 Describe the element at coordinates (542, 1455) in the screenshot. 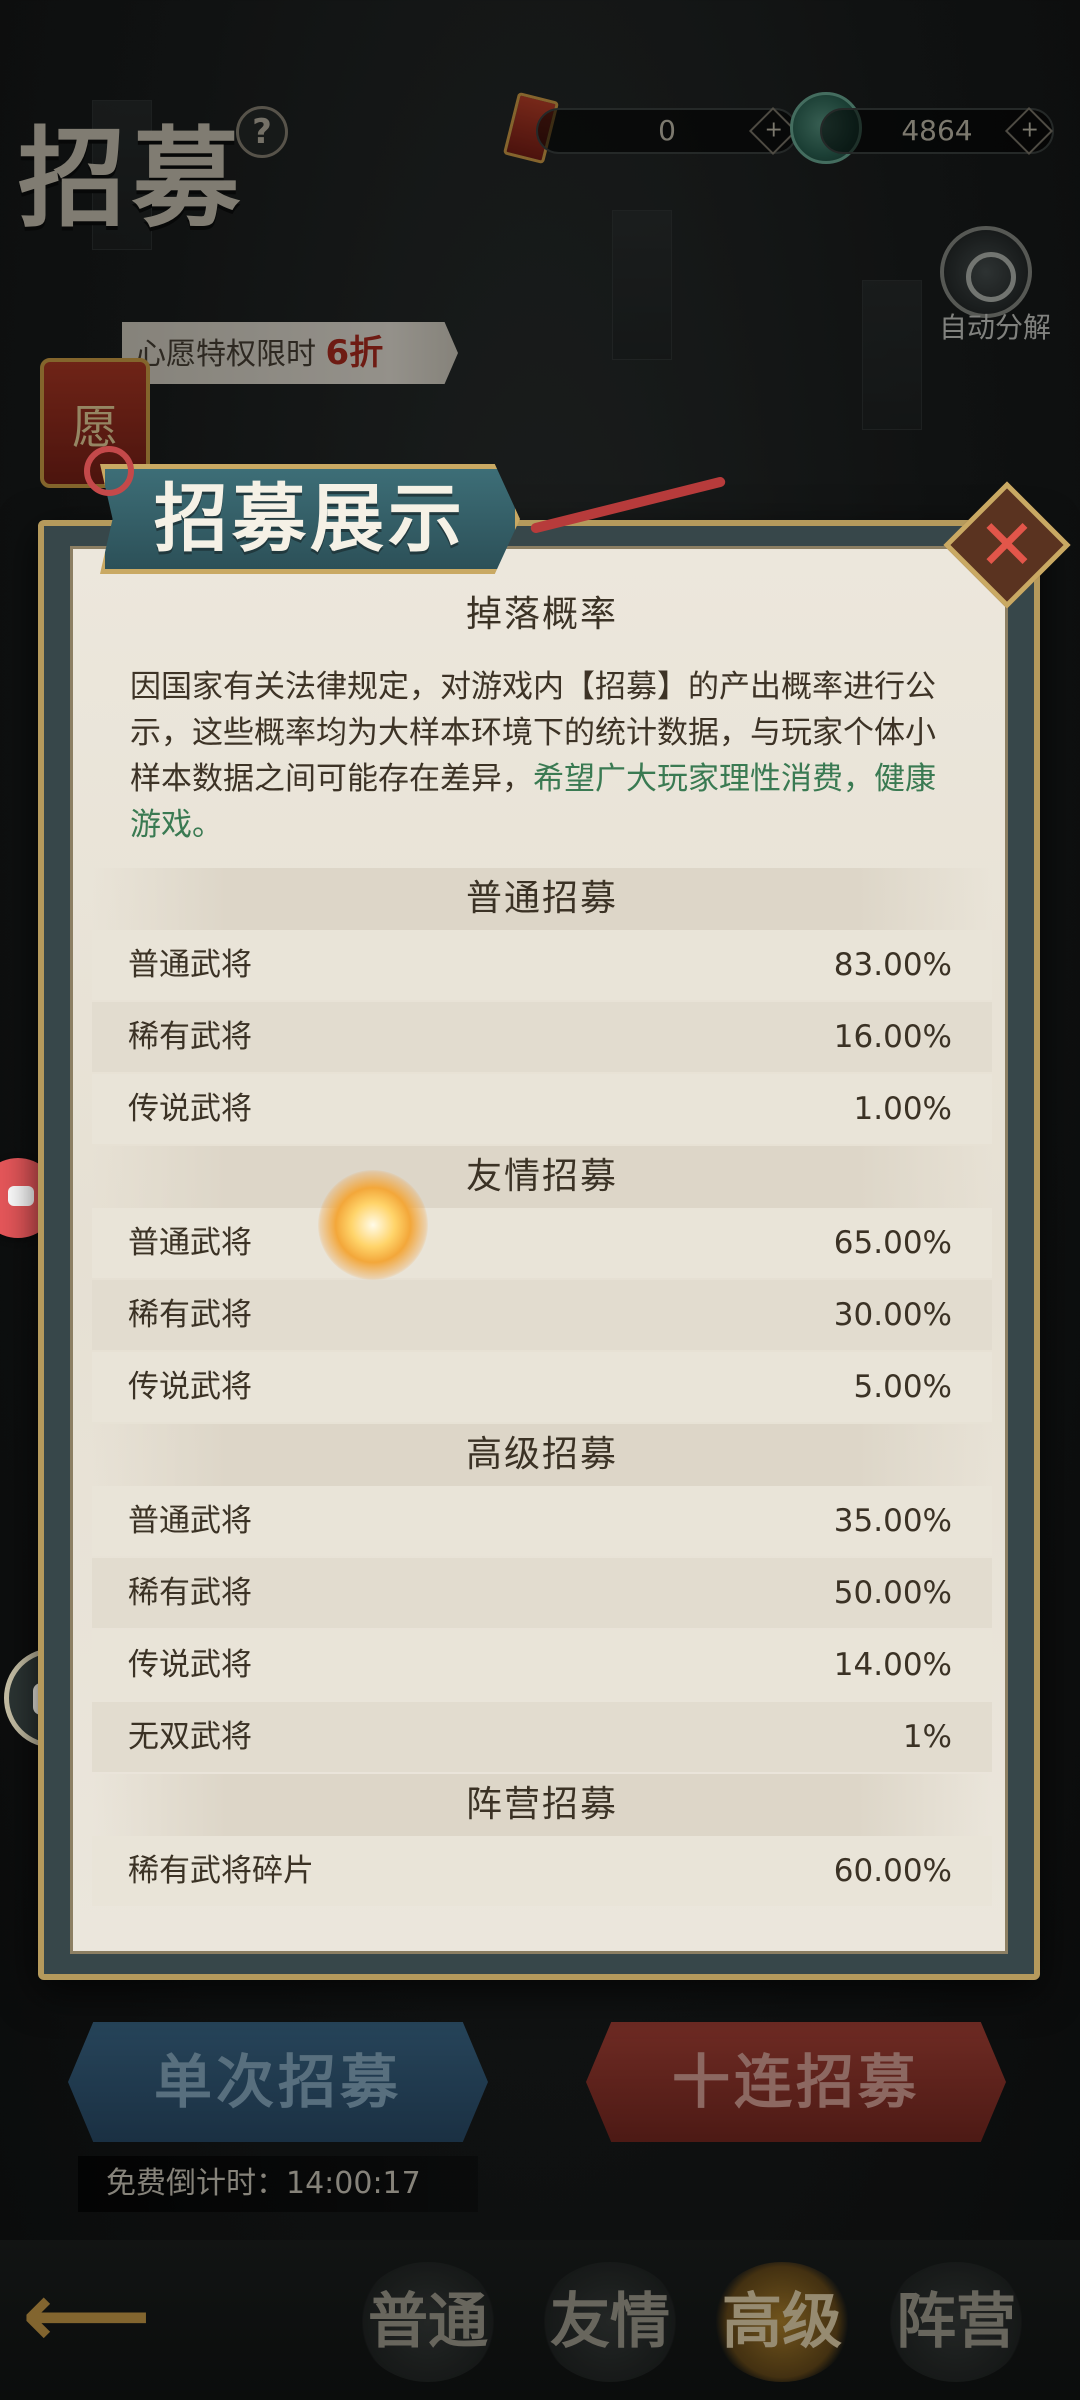

I see `section-title-advanced: 高级招募` at that location.